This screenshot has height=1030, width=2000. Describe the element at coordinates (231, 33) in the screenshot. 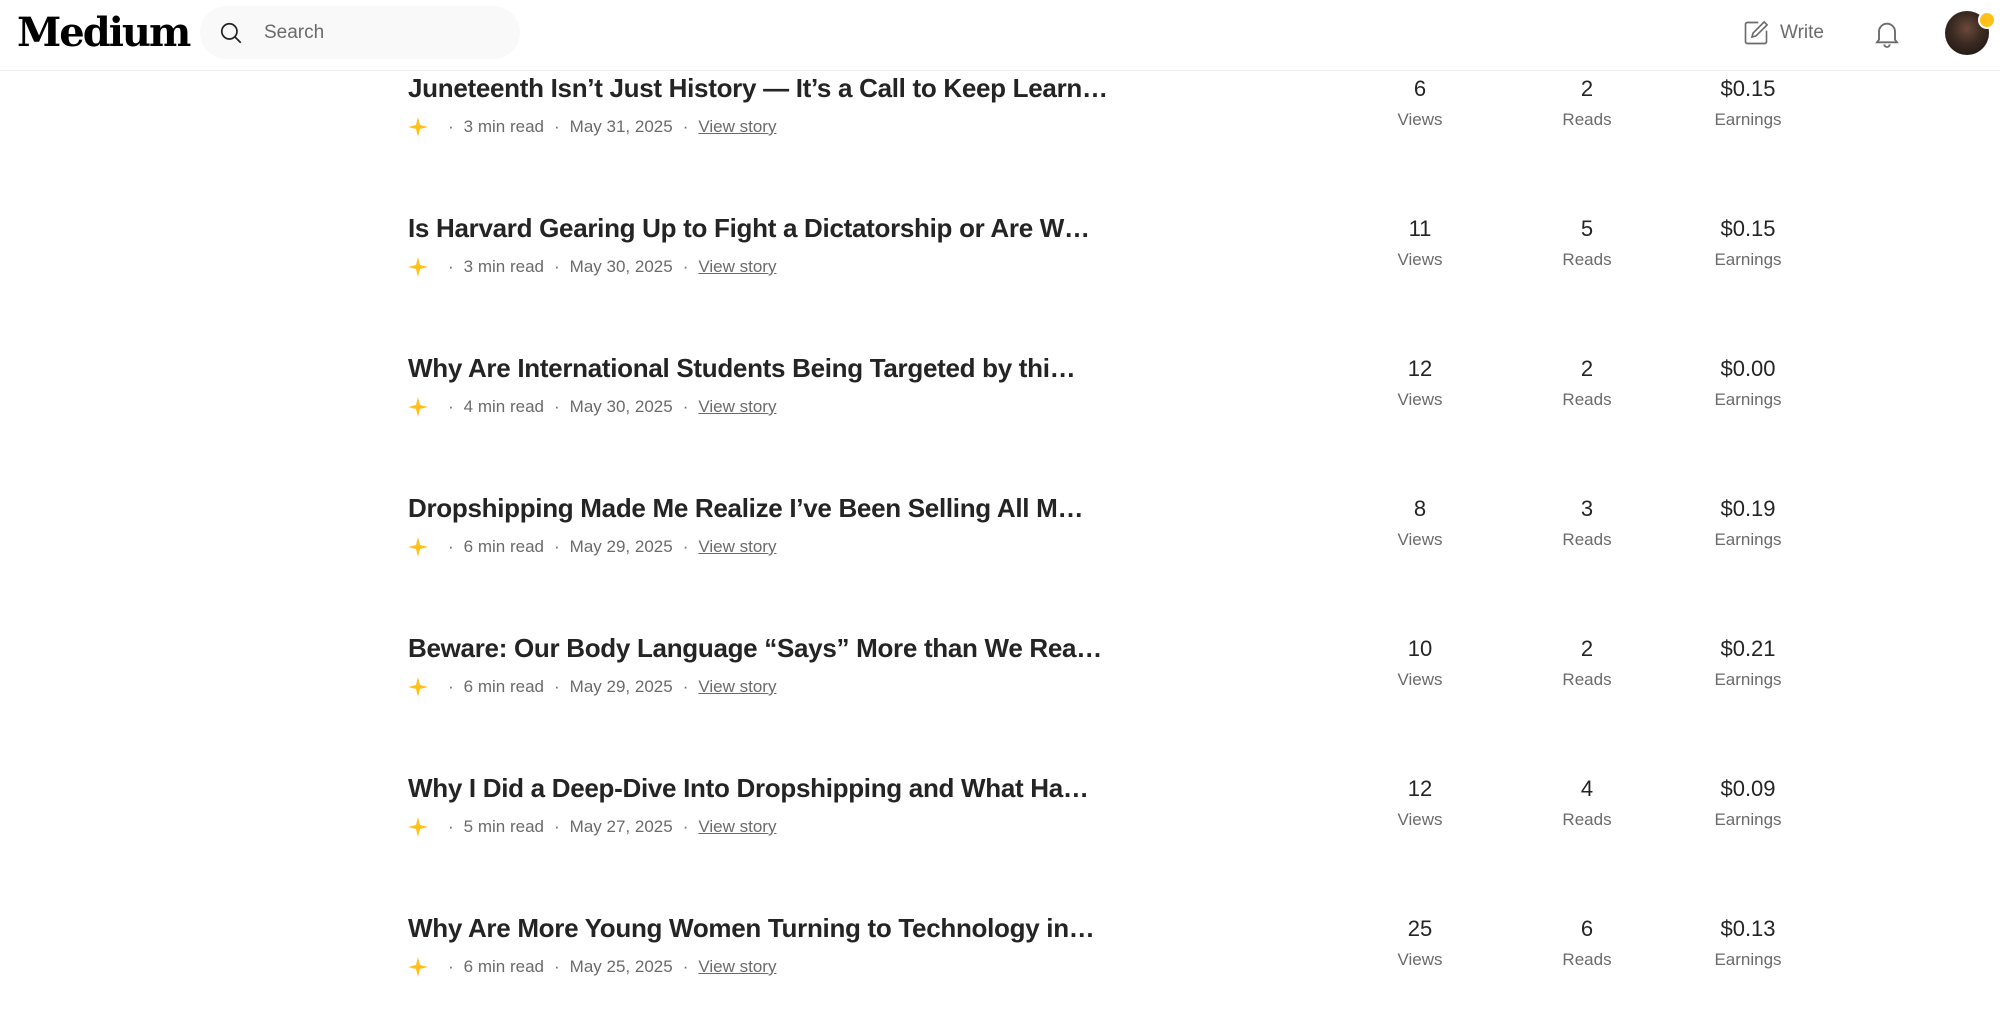

I see `search-icon` at that location.